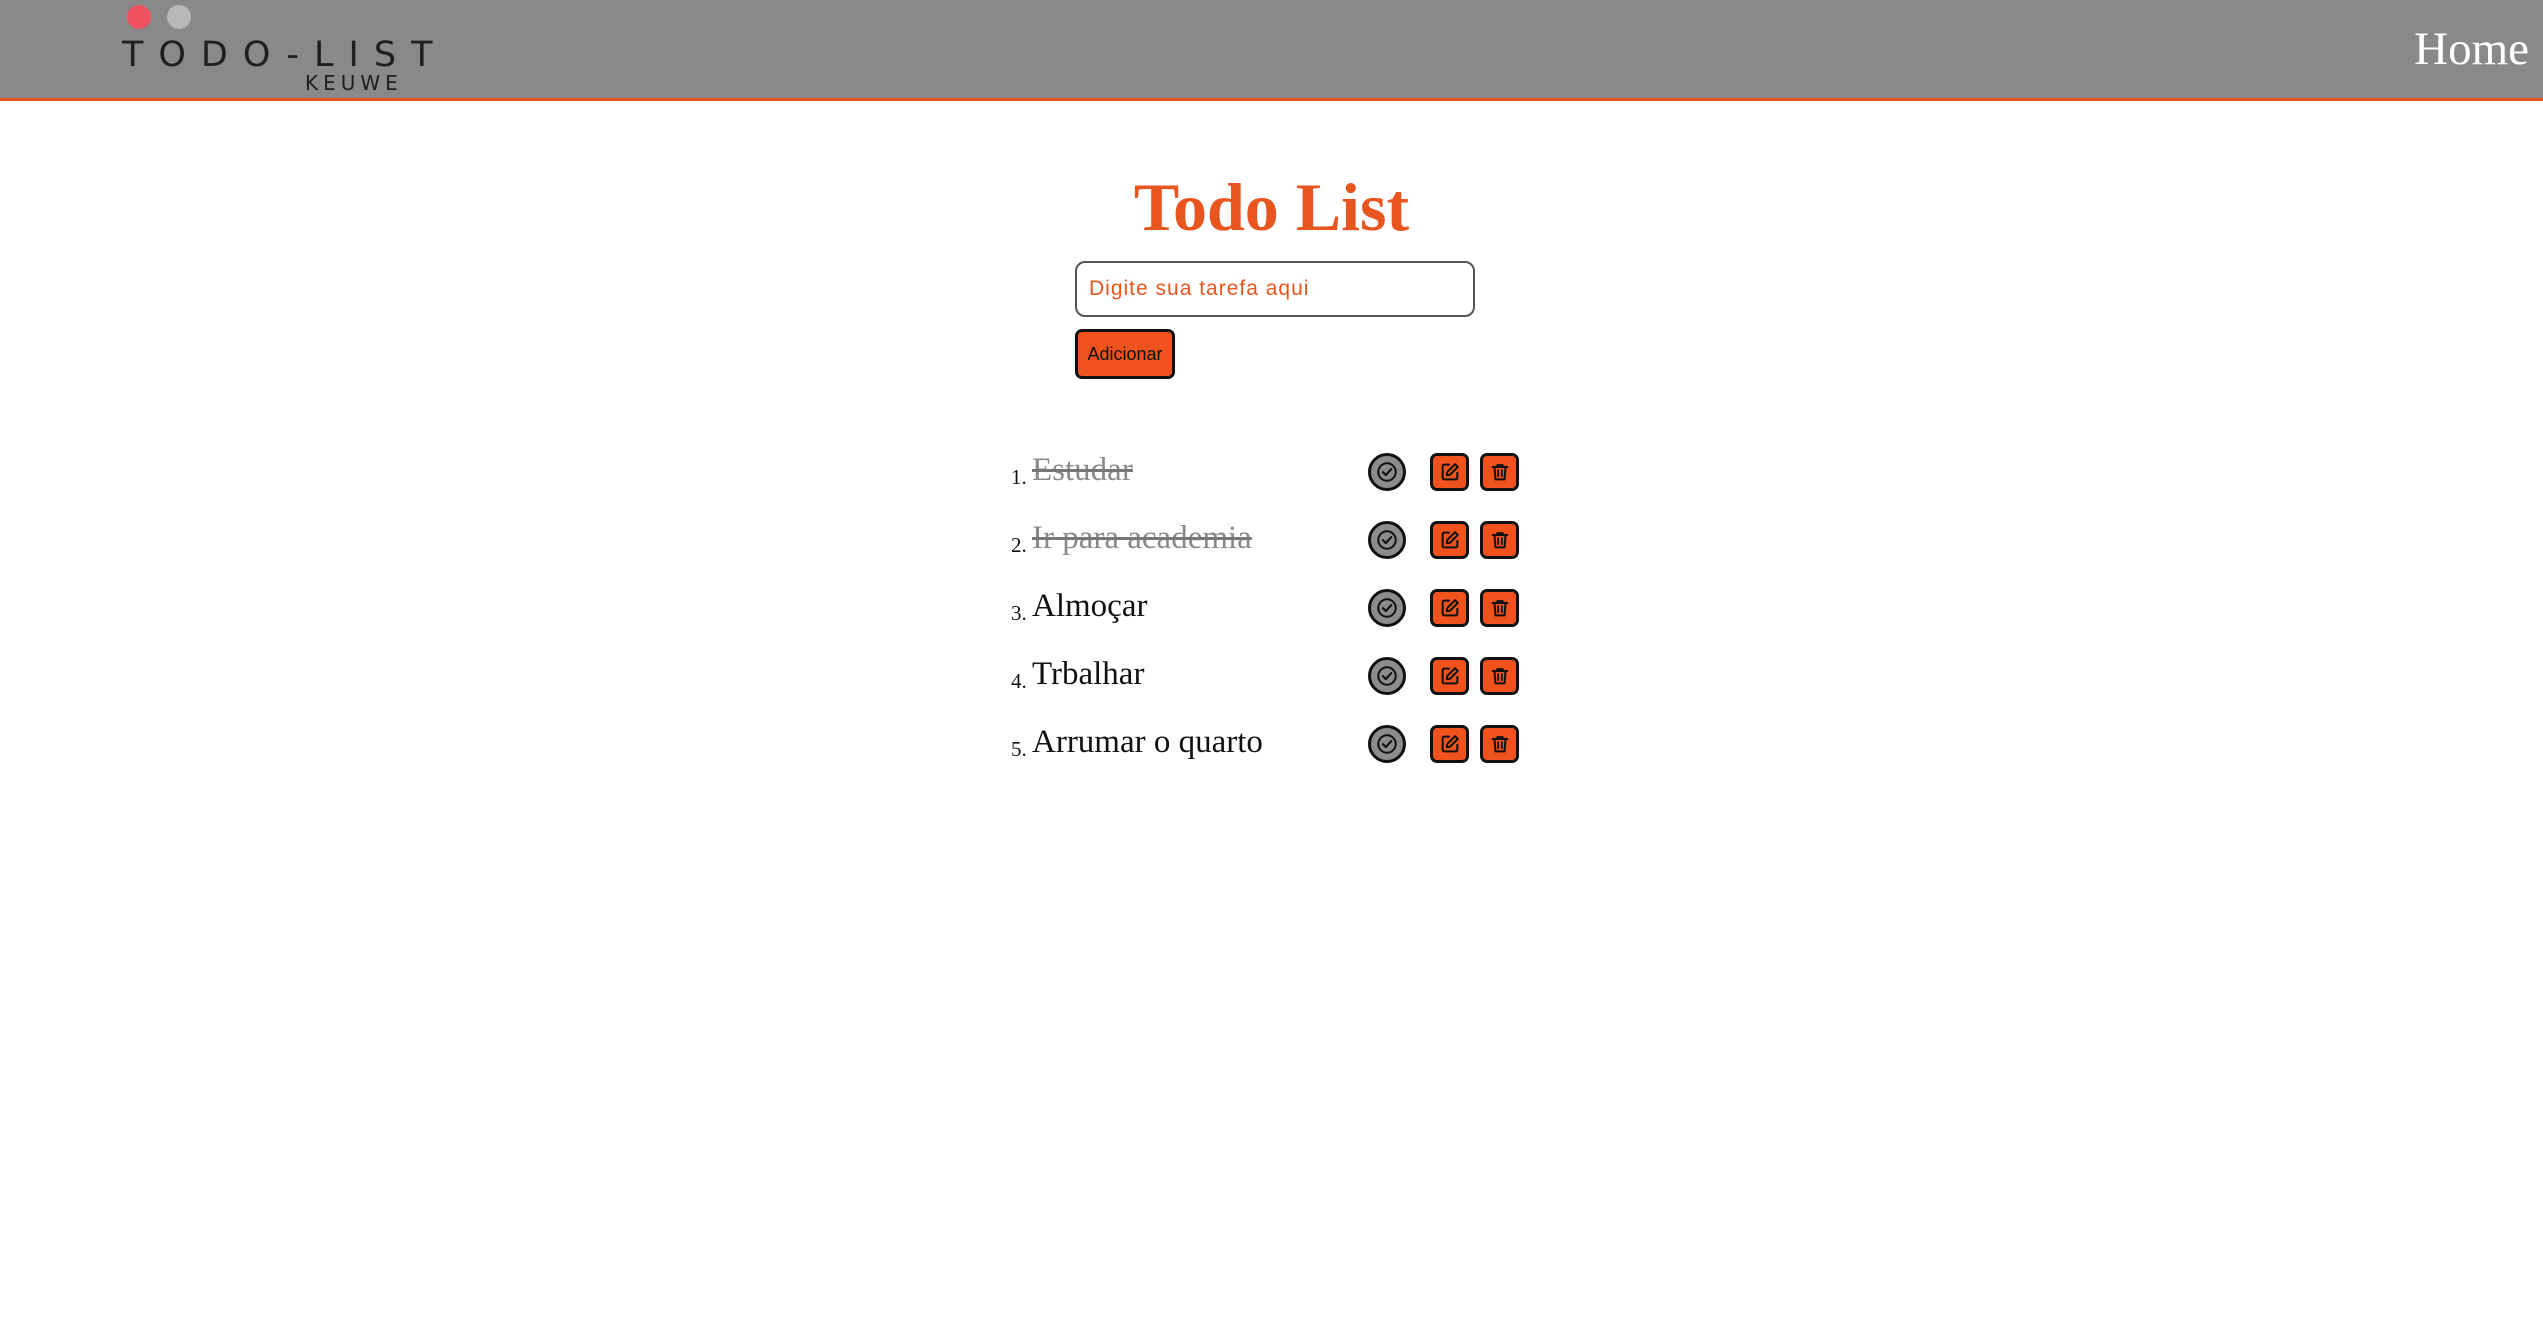 Image resolution: width=2543 pixels, height=1341 pixels. Describe the element at coordinates (1268, 547) in the screenshot. I see `task-item: 2. Ir para academia` at that location.